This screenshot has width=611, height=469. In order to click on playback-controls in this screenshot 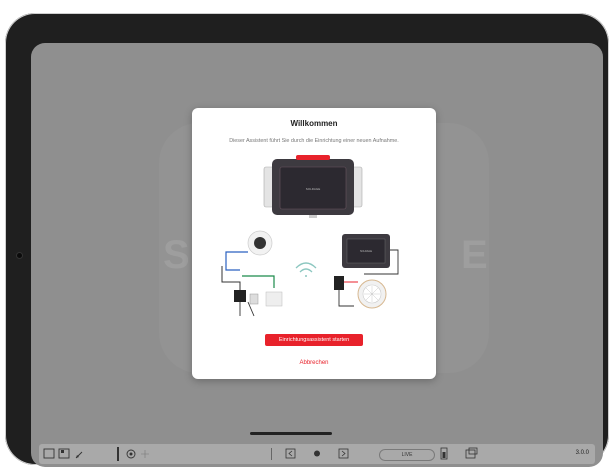, I will do `click(325, 454)`.